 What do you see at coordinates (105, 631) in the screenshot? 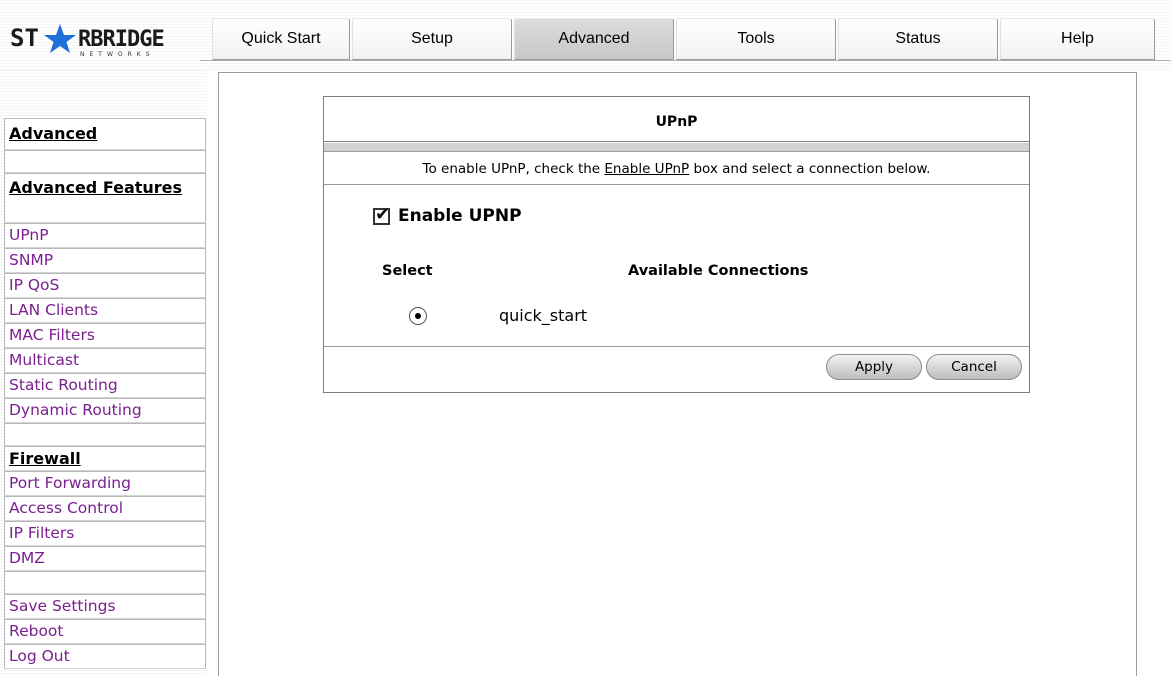
I see `sidebar-item-reboot: Reboot` at bounding box center [105, 631].